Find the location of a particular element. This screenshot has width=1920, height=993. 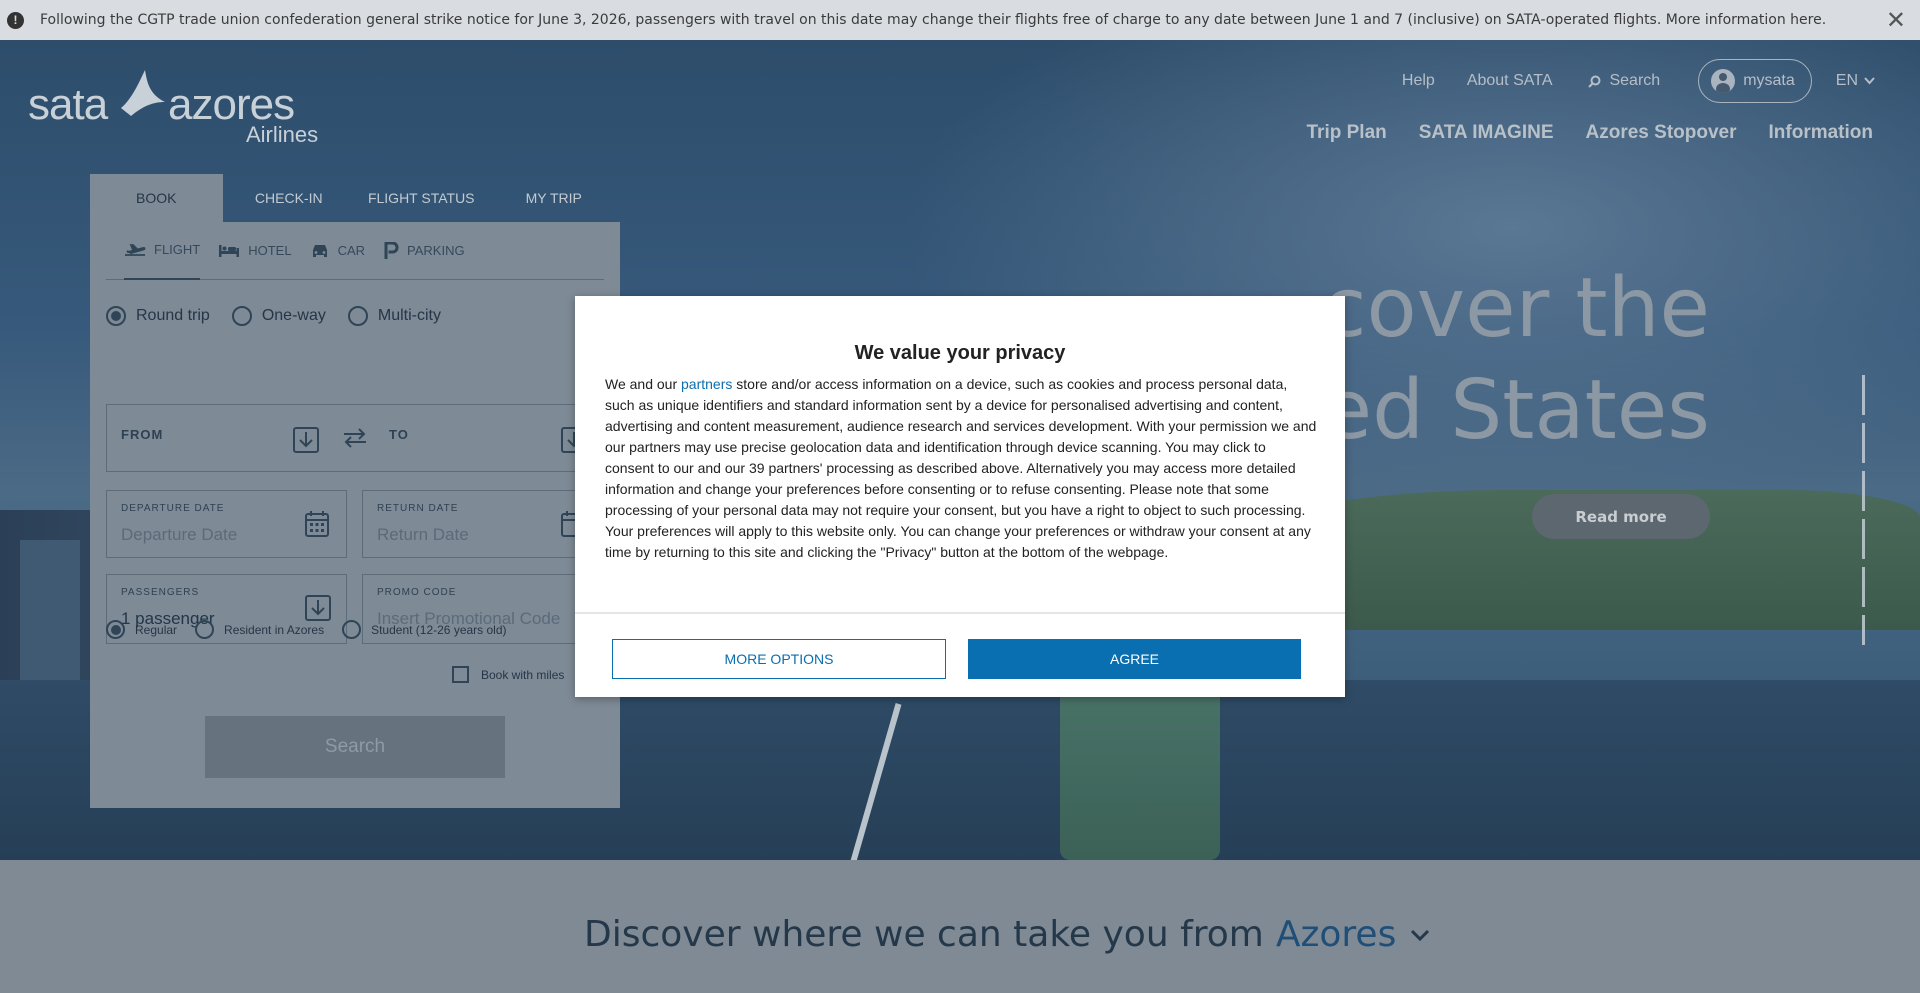

subtab-parking-label: PARKING is located at coordinates (436, 250).